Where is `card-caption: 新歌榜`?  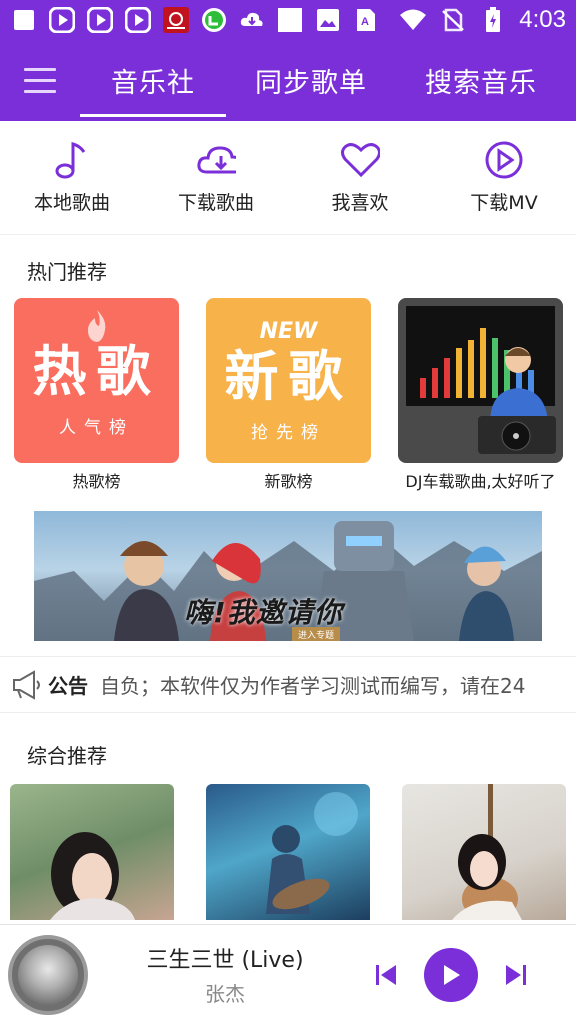 card-caption: 新歌榜 is located at coordinates (288, 481).